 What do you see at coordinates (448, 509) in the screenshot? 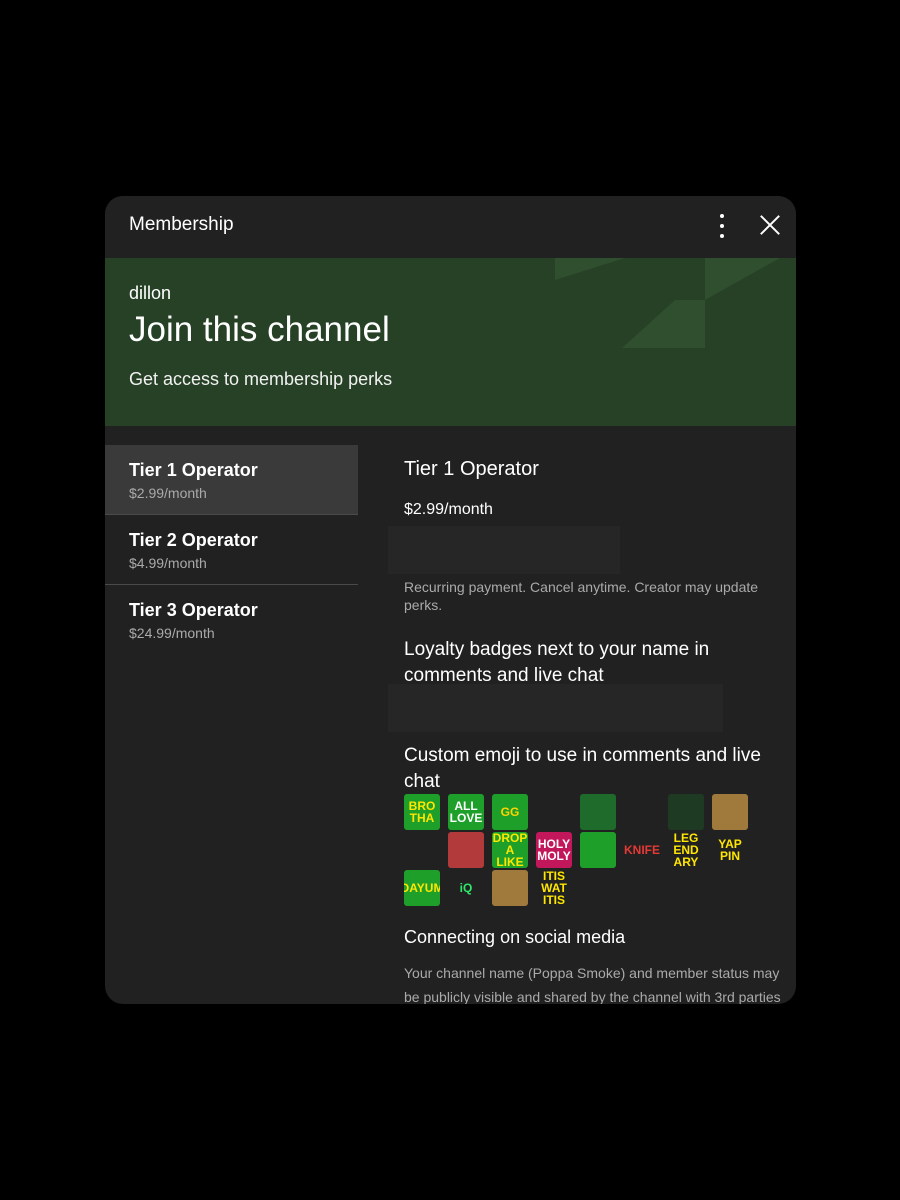
I see `detail-price: $2.99/month` at bounding box center [448, 509].